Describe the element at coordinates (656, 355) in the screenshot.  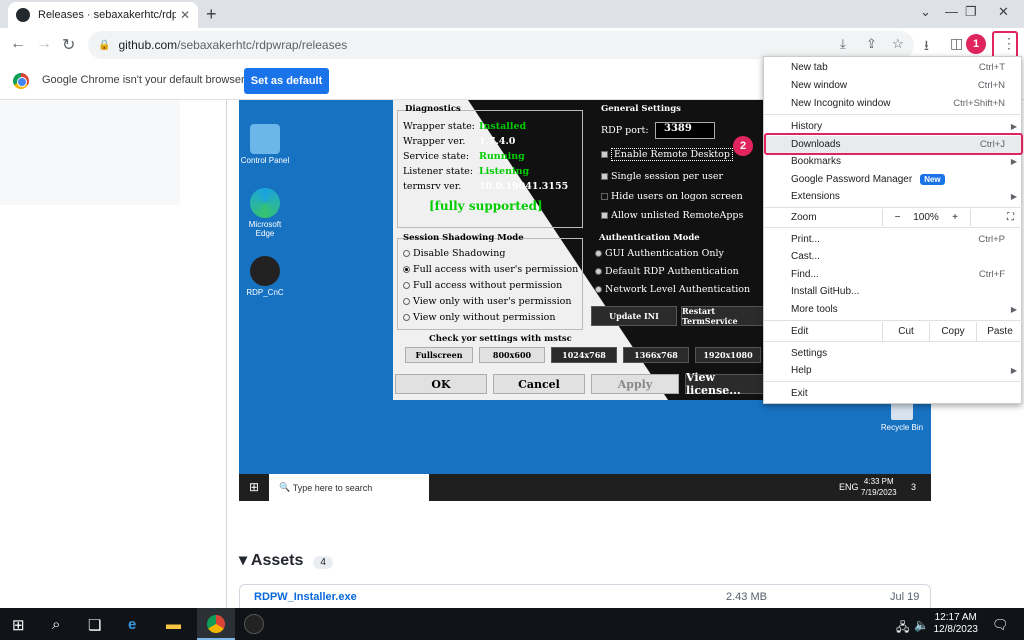
I see `resolution-button: 1366x768` at that location.